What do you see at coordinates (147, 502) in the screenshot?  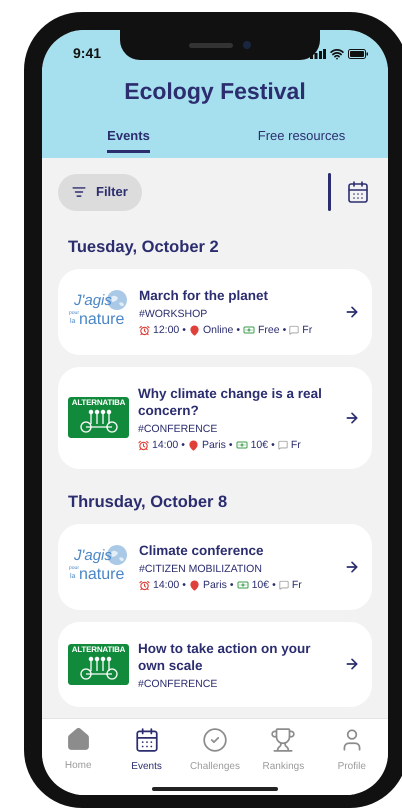 I see `date-heading: Thrusday, October 8` at bounding box center [147, 502].